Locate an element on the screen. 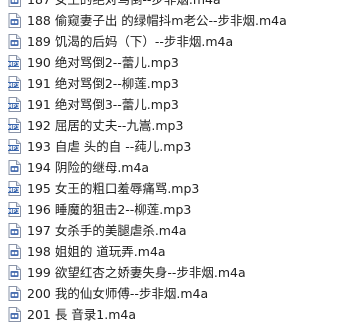 The height and width of the screenshot is (325, 350). file-row: 194 阴险的继母.m4a is located at coordinates (175, 167).